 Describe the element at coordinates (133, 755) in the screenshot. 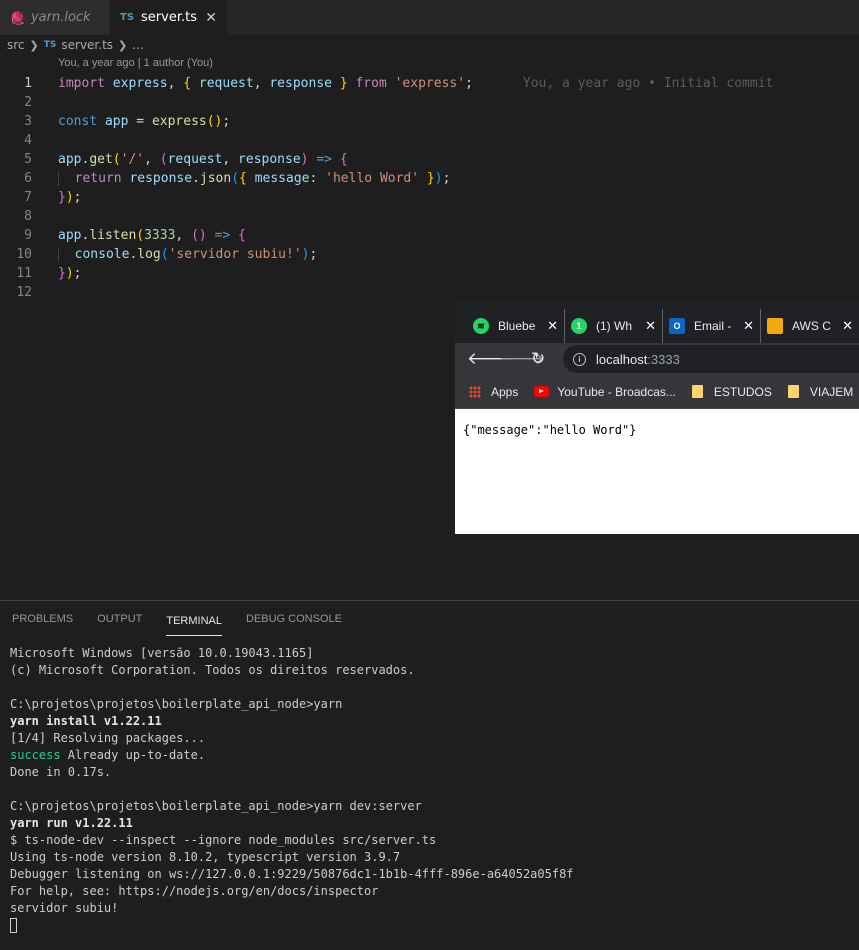

I see `terminal-text: Already up-to-date.` at that location.